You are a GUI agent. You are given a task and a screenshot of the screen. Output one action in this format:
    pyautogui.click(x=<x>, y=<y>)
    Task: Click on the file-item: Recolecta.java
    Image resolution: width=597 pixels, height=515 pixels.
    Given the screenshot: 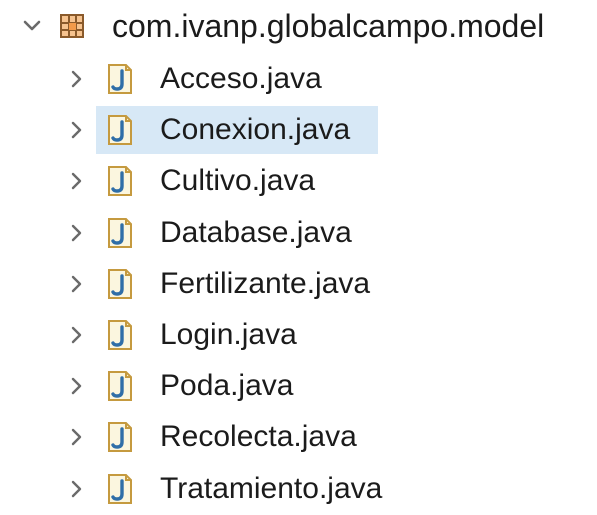 What is the action you would take?
    pyautogui.click(x=326, y=437)
    